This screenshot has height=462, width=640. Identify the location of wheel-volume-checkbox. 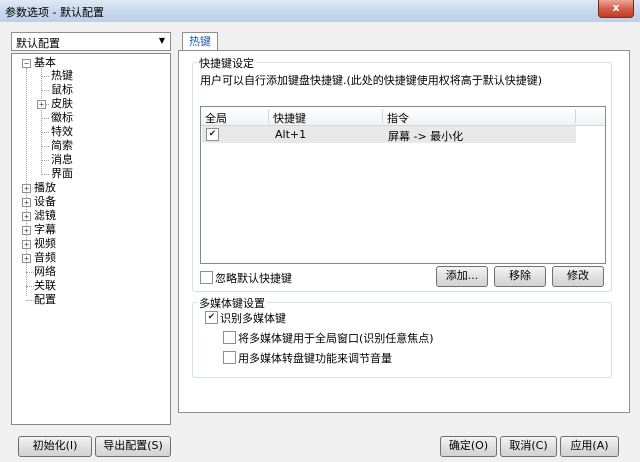
(229, 357).